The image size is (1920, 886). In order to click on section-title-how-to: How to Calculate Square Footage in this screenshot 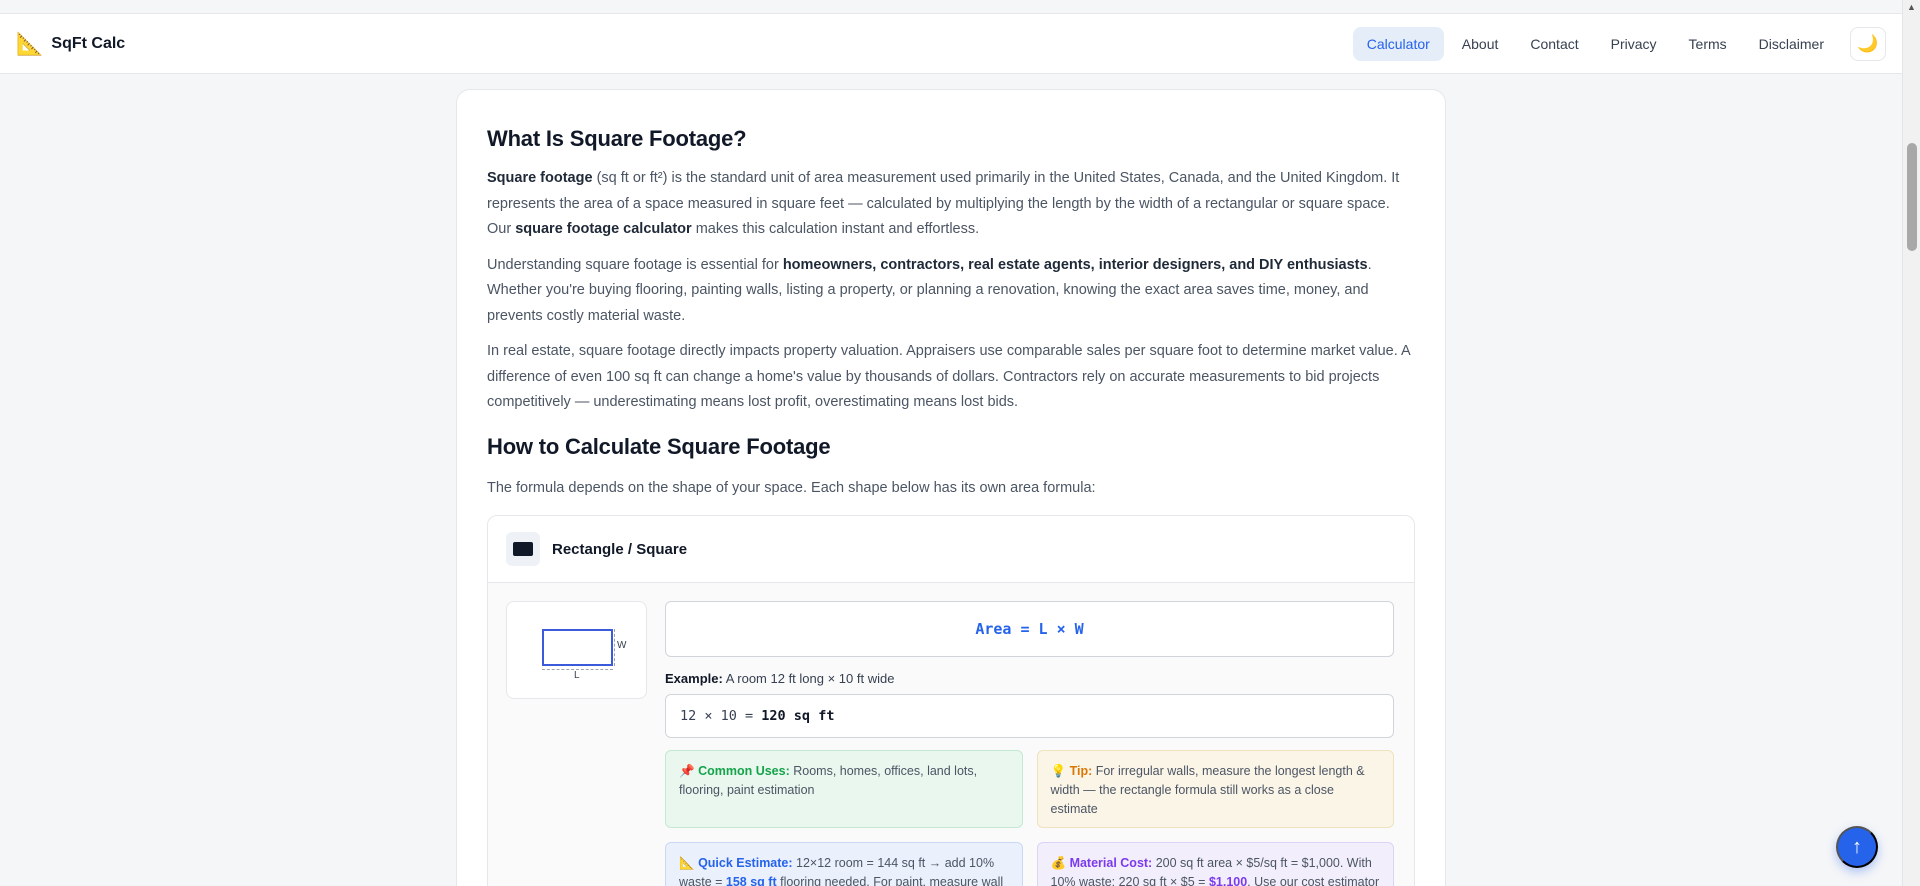, I will do `click(659, 446)`.